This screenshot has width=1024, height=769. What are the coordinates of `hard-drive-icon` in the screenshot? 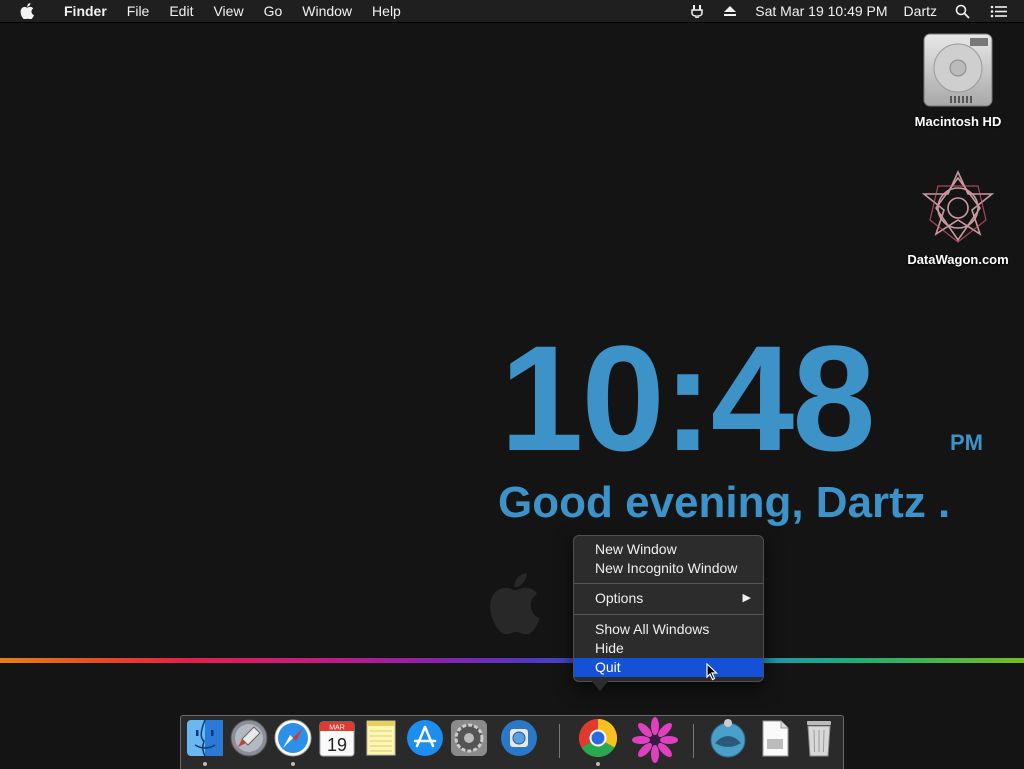 It's located at (958, 71).